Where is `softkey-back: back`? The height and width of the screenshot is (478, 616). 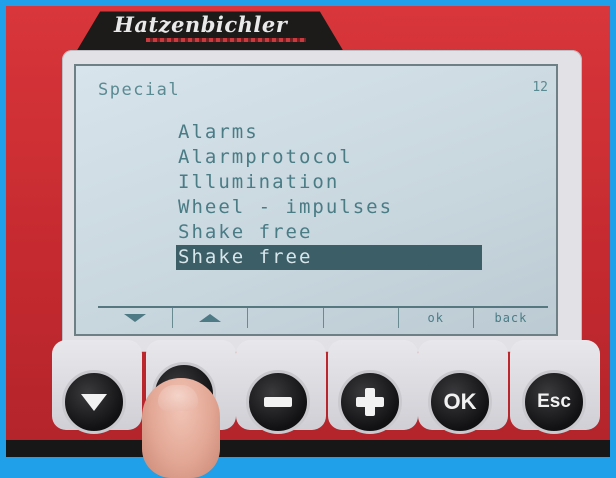 softkey-back: back is located at coordinates (511, 318).